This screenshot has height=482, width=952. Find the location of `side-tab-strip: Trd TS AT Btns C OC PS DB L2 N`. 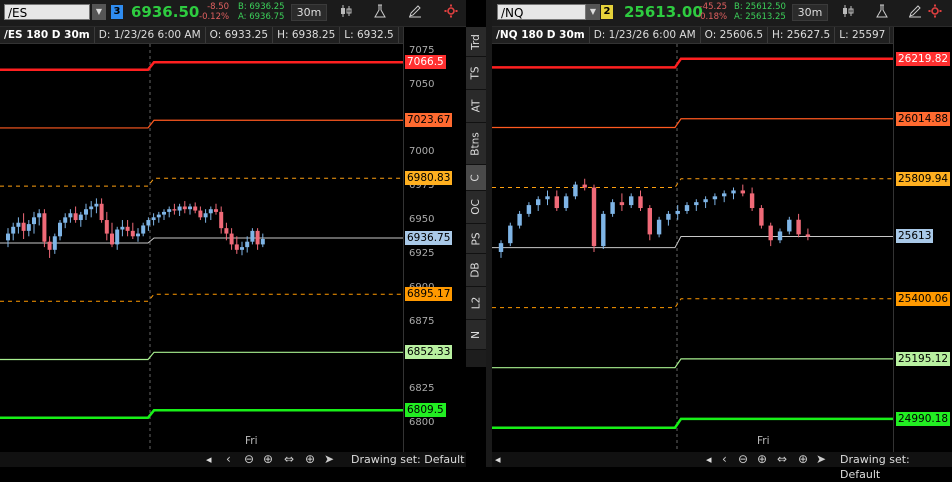

side-tab-strip: Trd TS AT Btns C OC PS DB L2 N is located at coordinates (476, 197).